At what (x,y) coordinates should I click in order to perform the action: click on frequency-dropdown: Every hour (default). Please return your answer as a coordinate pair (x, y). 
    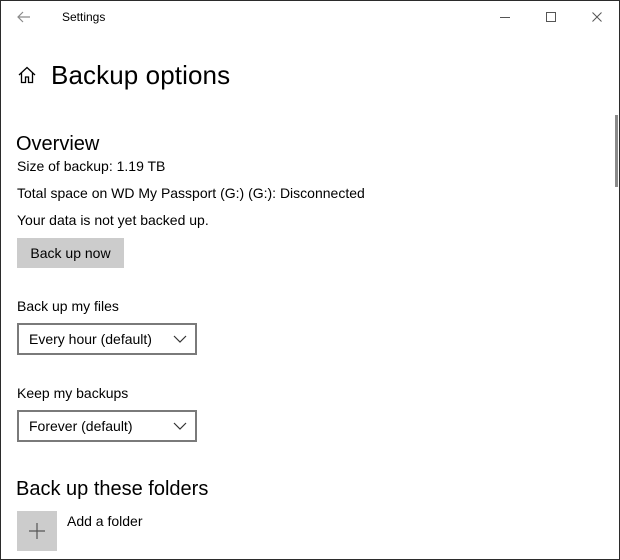
    Looking at the image, I should click on (107, 339).